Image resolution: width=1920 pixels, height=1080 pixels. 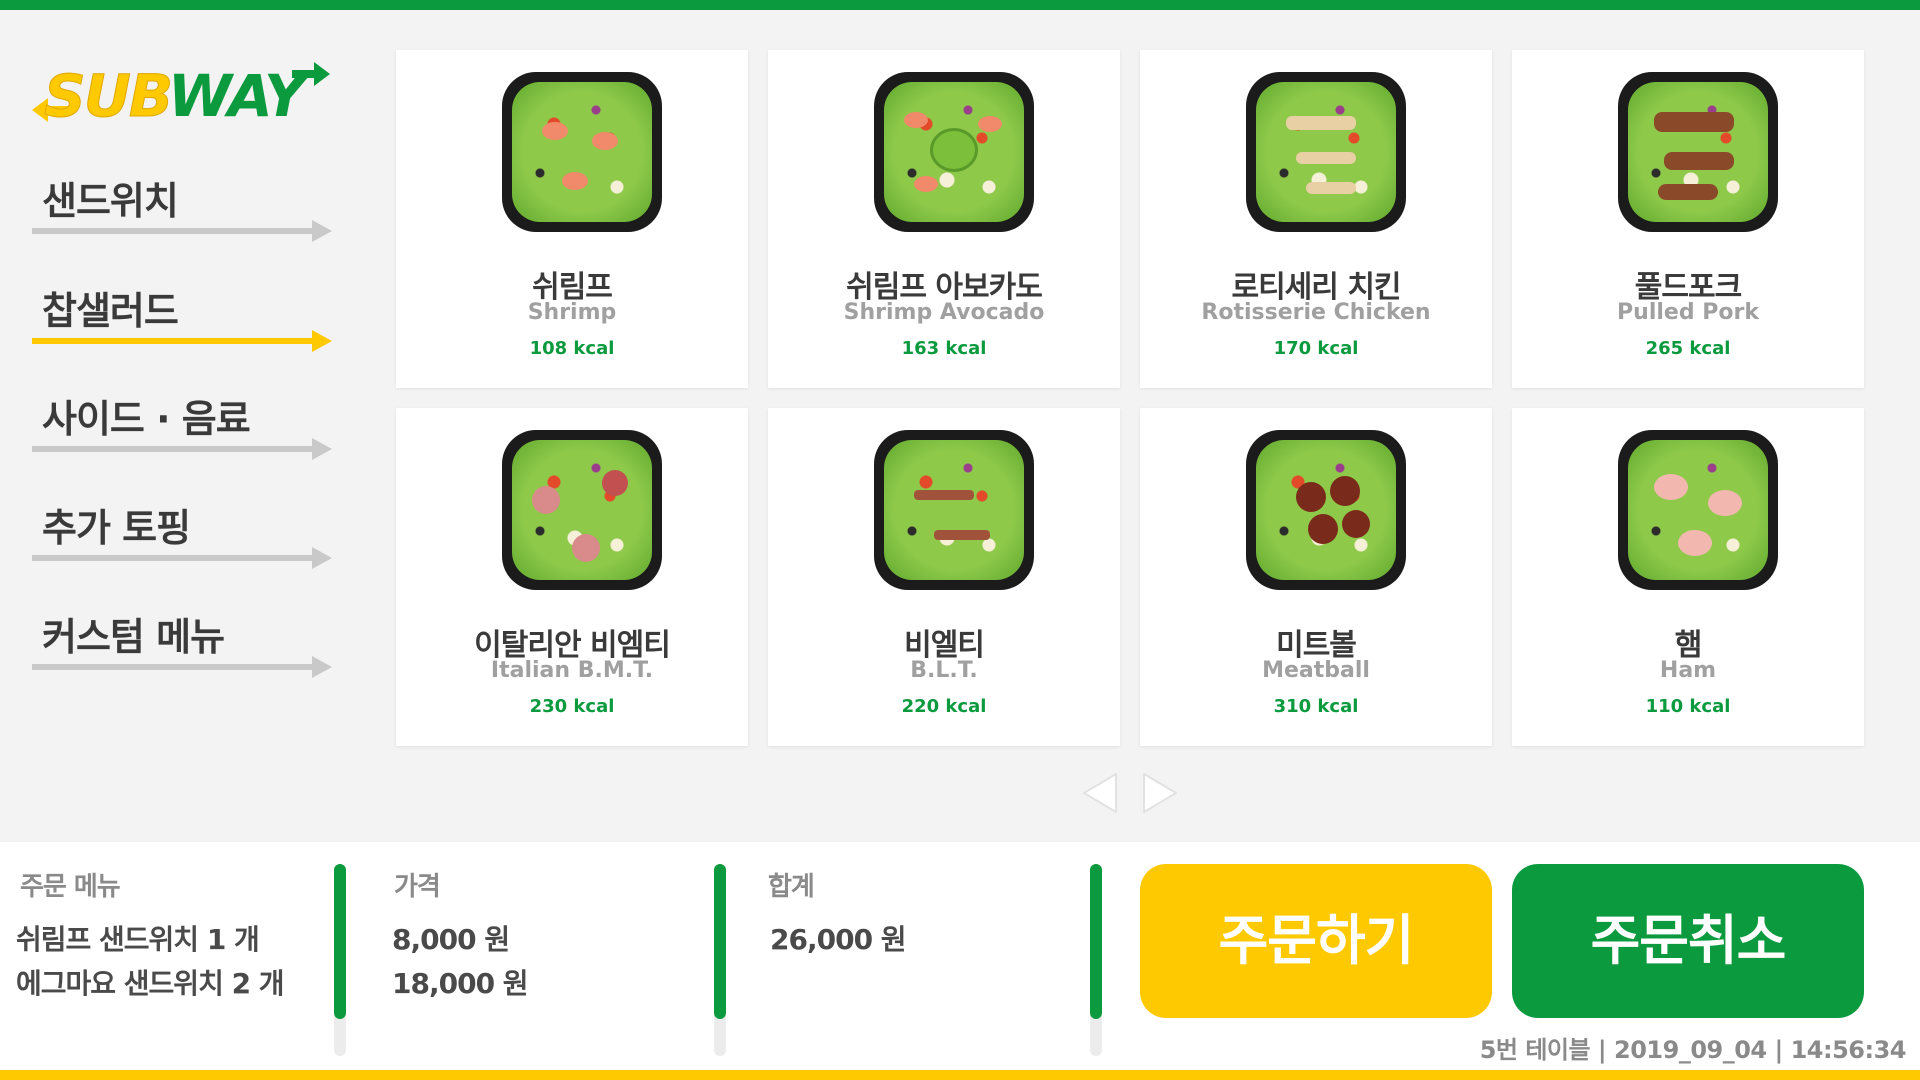 I want to click on menu-name-en: Shrimp, so click(x=572, y=312).